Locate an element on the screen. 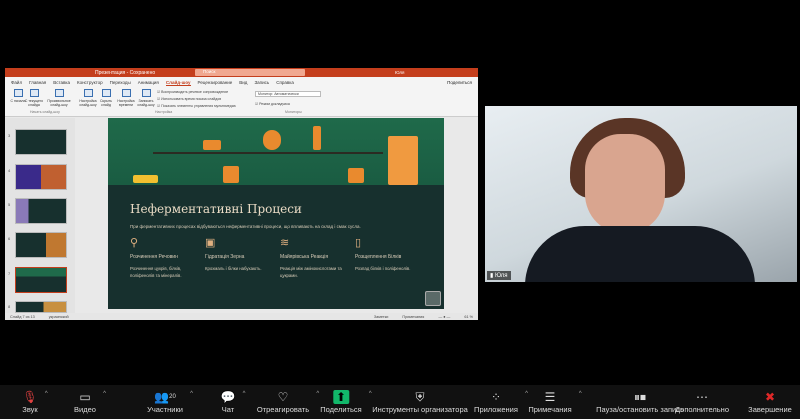 The width and height of the screenshot is (800, 419). ribbon-tab: Рецензирование is located at coordinates (215, 83).